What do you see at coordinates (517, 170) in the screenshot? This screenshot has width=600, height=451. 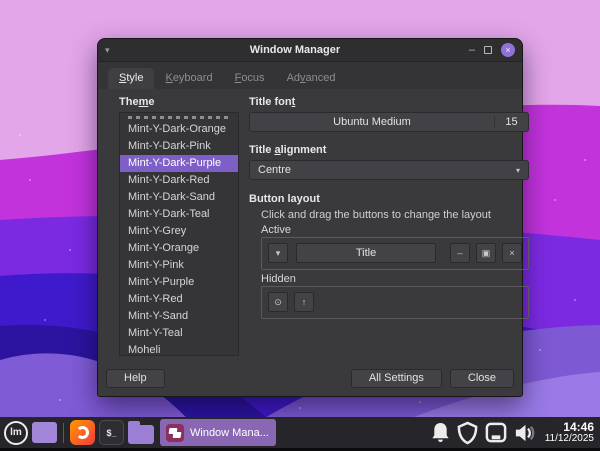 I see `chevron-down-icon: ▾` at bounding box center [517, 170].